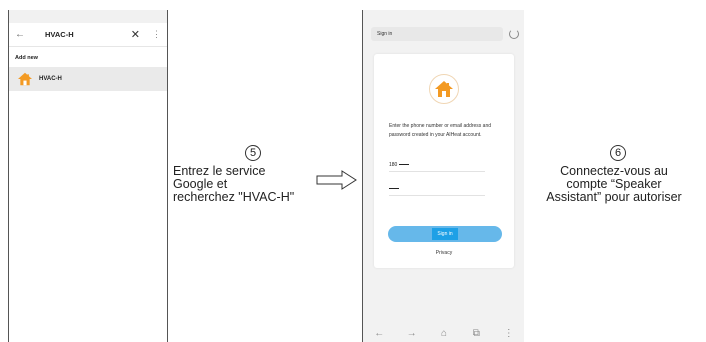 This screenshot has height=342, width=706. What do you see at coordinates (234, 197) in the screenshot?
I see `caption-line: recherchez "HVAC-H"` at bounding box center [234, 197].